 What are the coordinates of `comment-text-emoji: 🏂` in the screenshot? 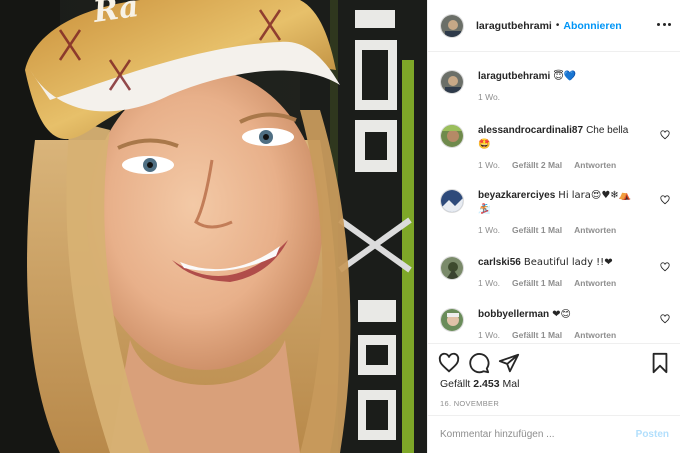 It's located at (484, 209).